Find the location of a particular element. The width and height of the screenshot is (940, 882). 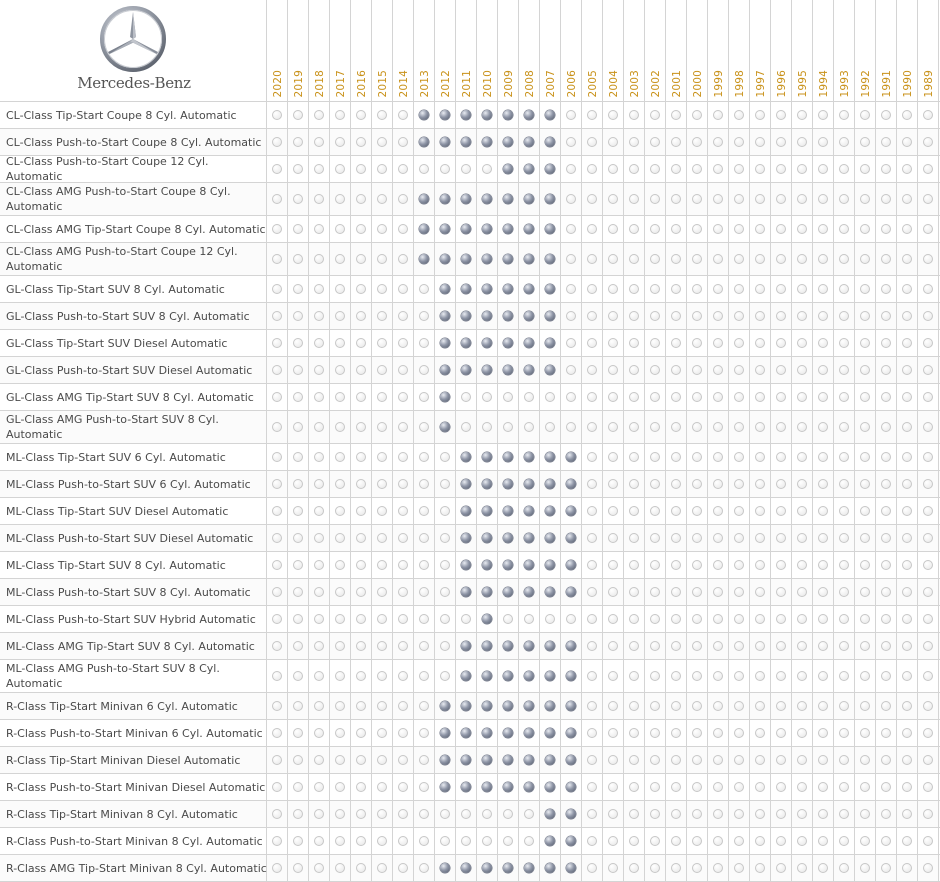

vehicle-label: GL-Class Tip-Start SUV Diesel Automatic is located at coordinates (117, 343).